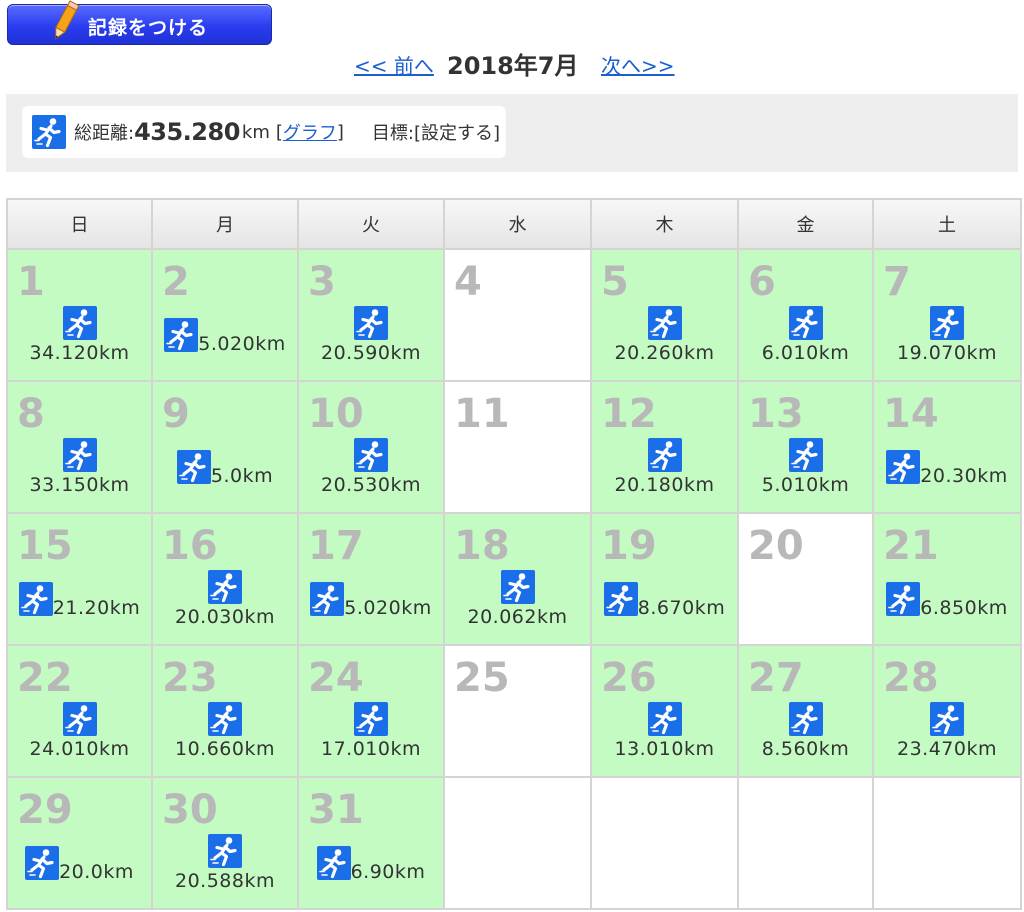 The image size is (1024, 912). I want to click on run-entry: 23.470km, so click(947, 731).